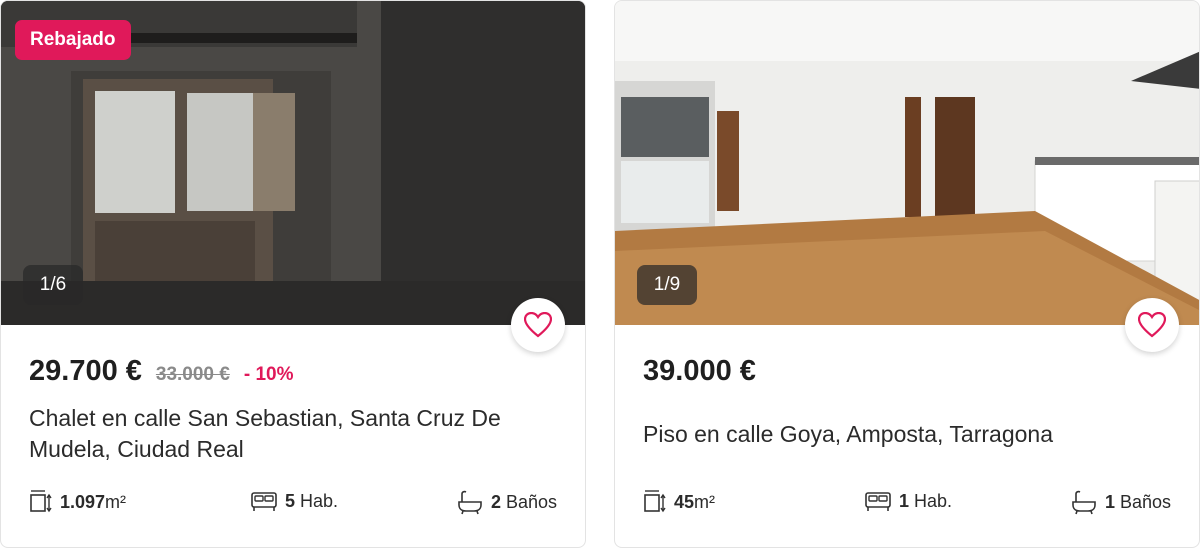 This screenshot has width=1200, height=550. I want to click on feature-rooms: 5 Hab., so click(294, 501).